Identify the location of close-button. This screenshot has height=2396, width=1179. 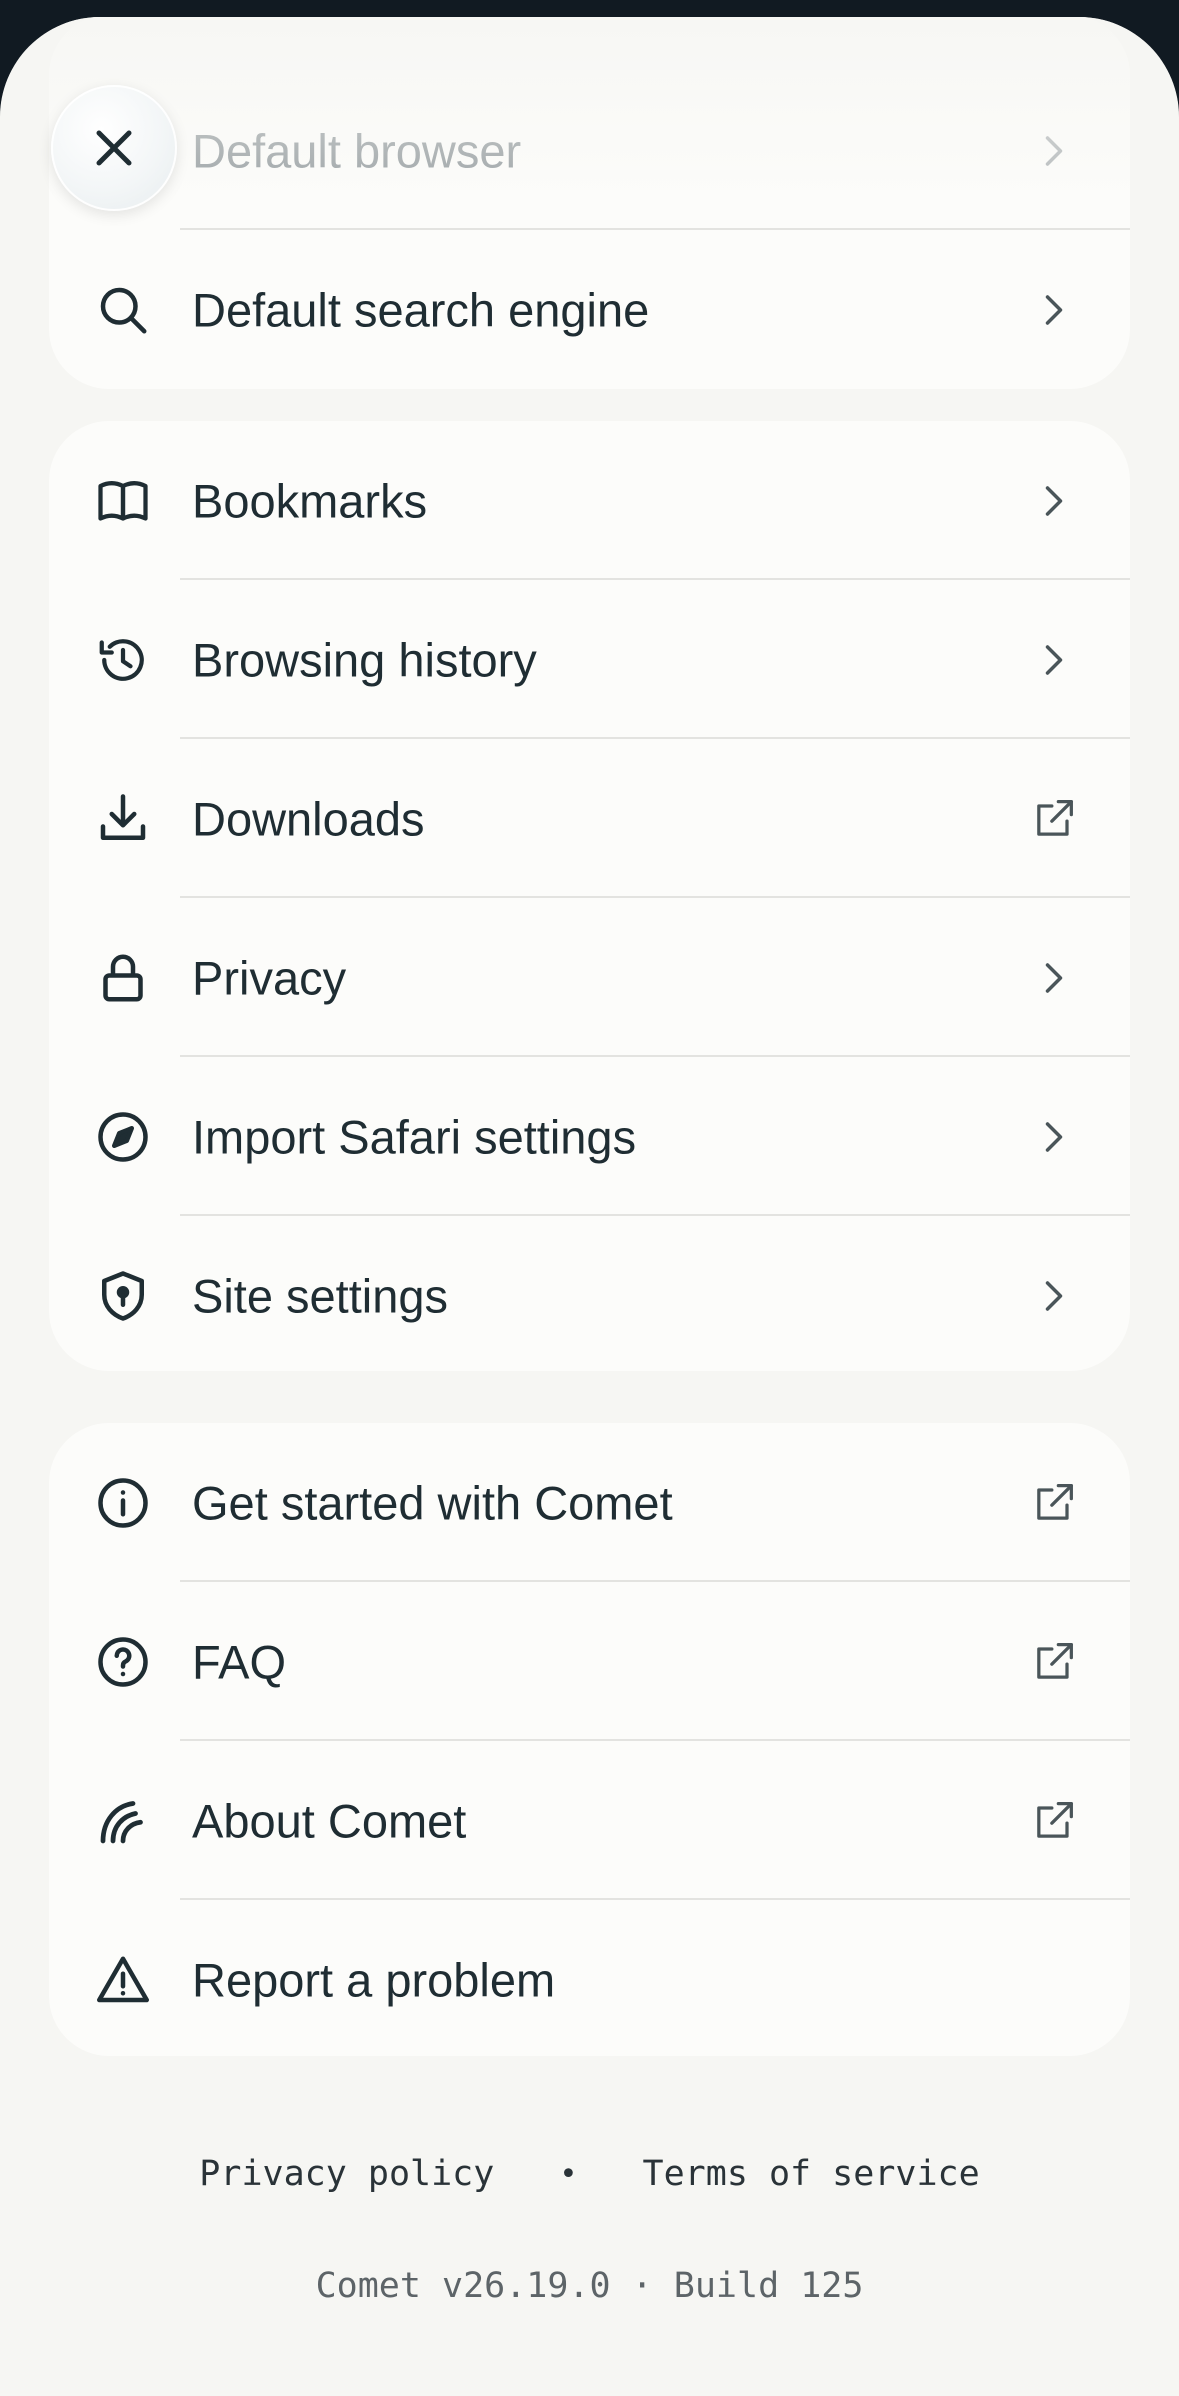
(114, 148).